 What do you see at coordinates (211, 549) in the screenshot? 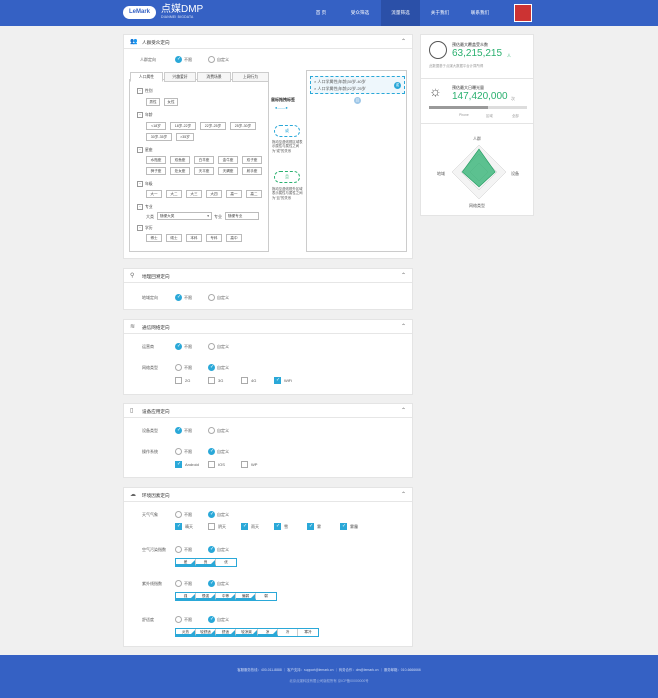
I see `air-radio-custom` at bounding box center [211, 549].